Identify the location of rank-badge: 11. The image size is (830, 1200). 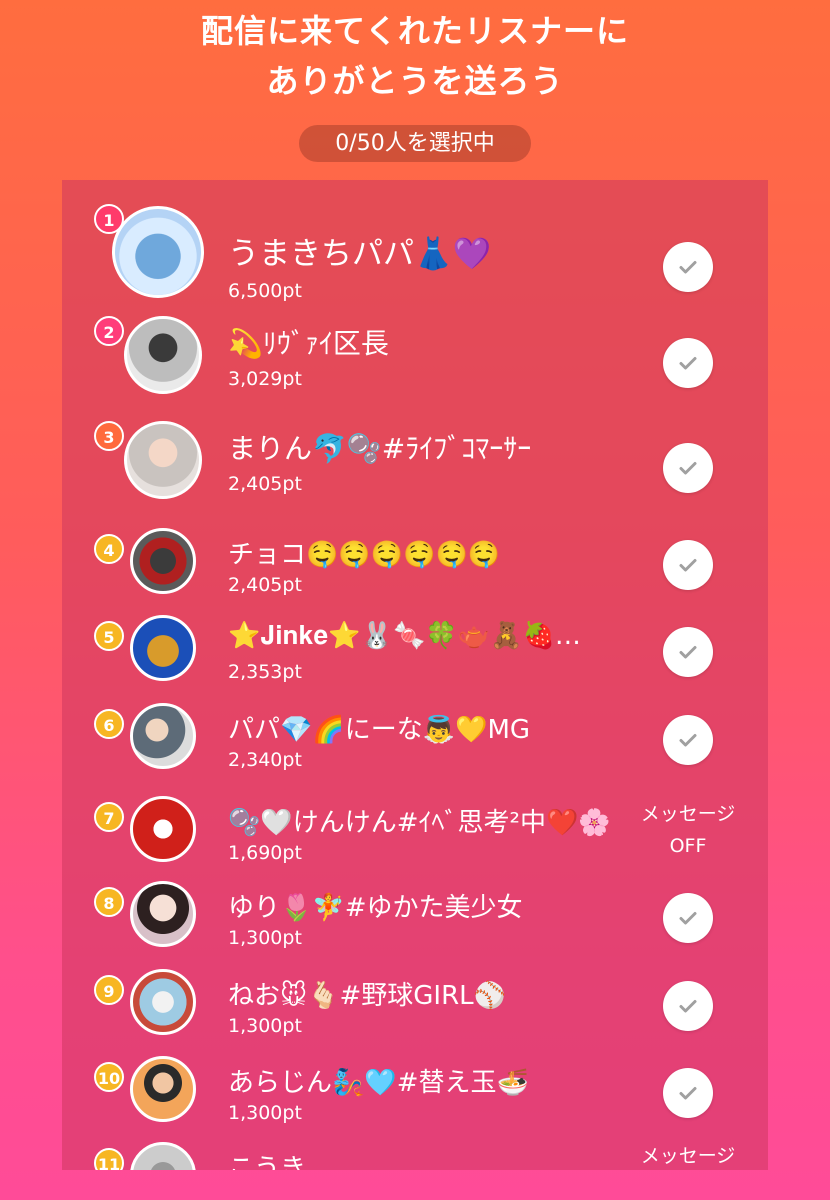
(109, 1159).